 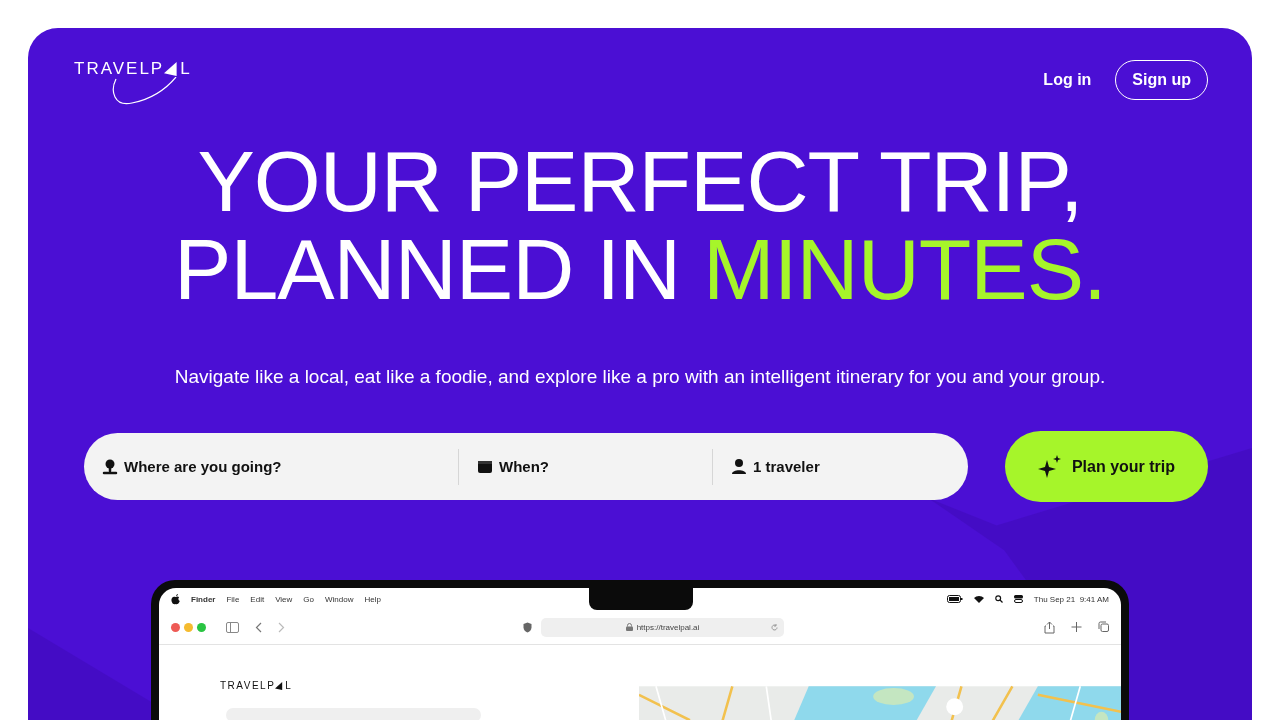 I want to click on menu-item: Edit, so click(x=257, y=599).